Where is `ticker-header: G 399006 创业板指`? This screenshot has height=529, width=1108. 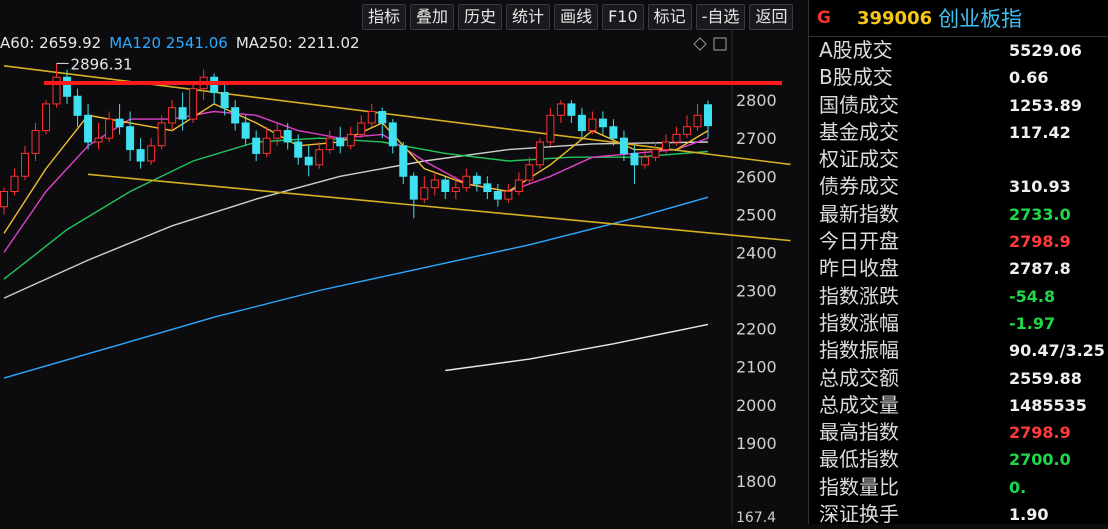
ticker-header: G 399006 创业板指 is located at coordinates (958, 18).